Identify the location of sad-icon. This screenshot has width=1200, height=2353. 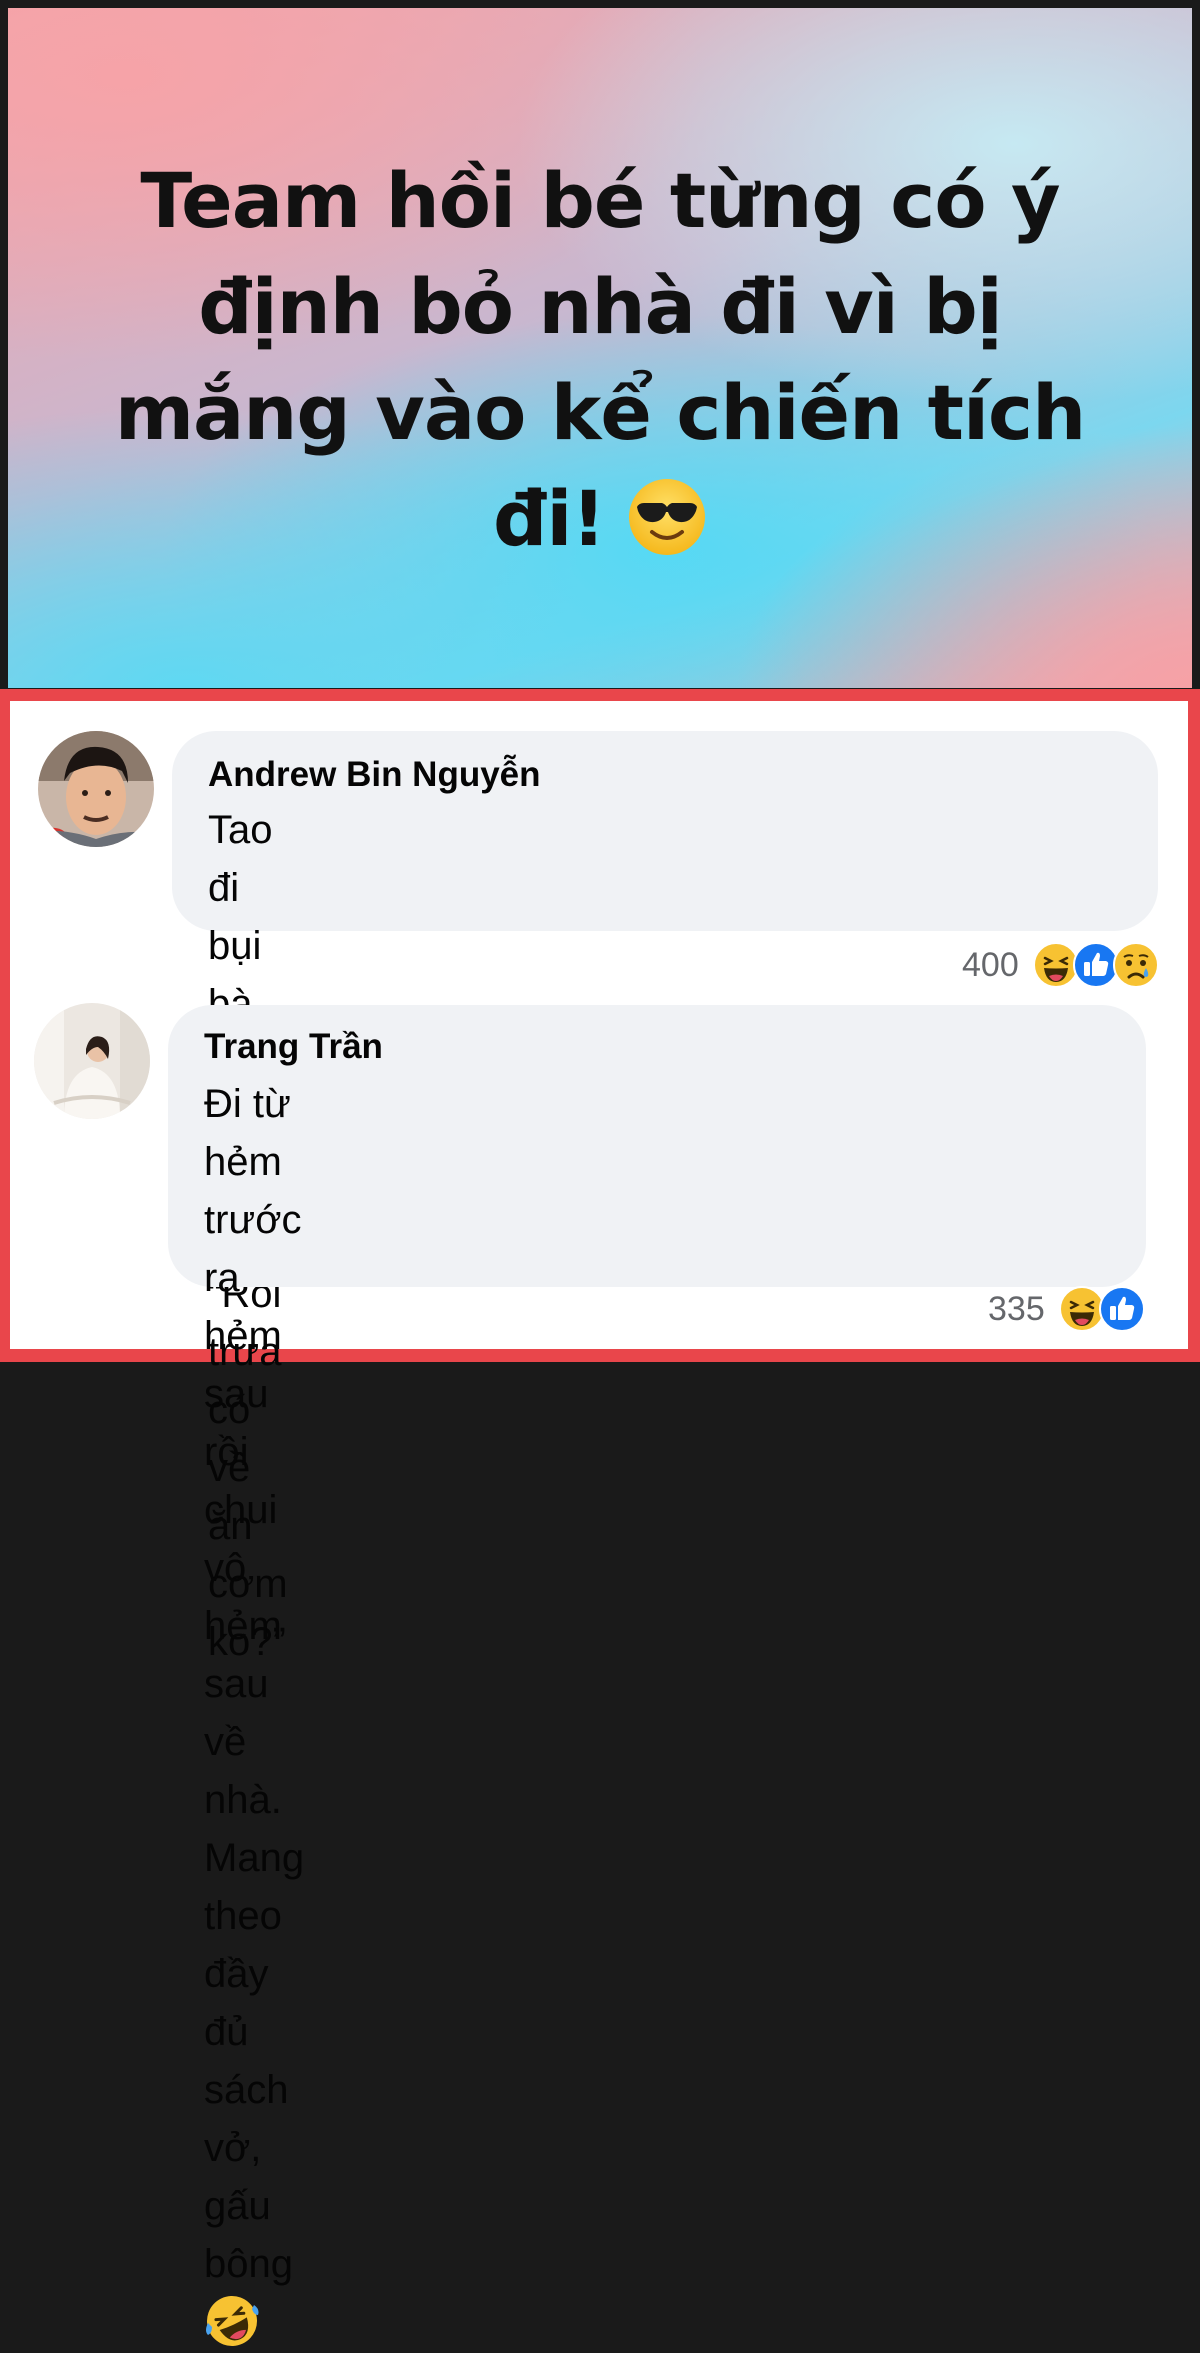
(1135, 965).